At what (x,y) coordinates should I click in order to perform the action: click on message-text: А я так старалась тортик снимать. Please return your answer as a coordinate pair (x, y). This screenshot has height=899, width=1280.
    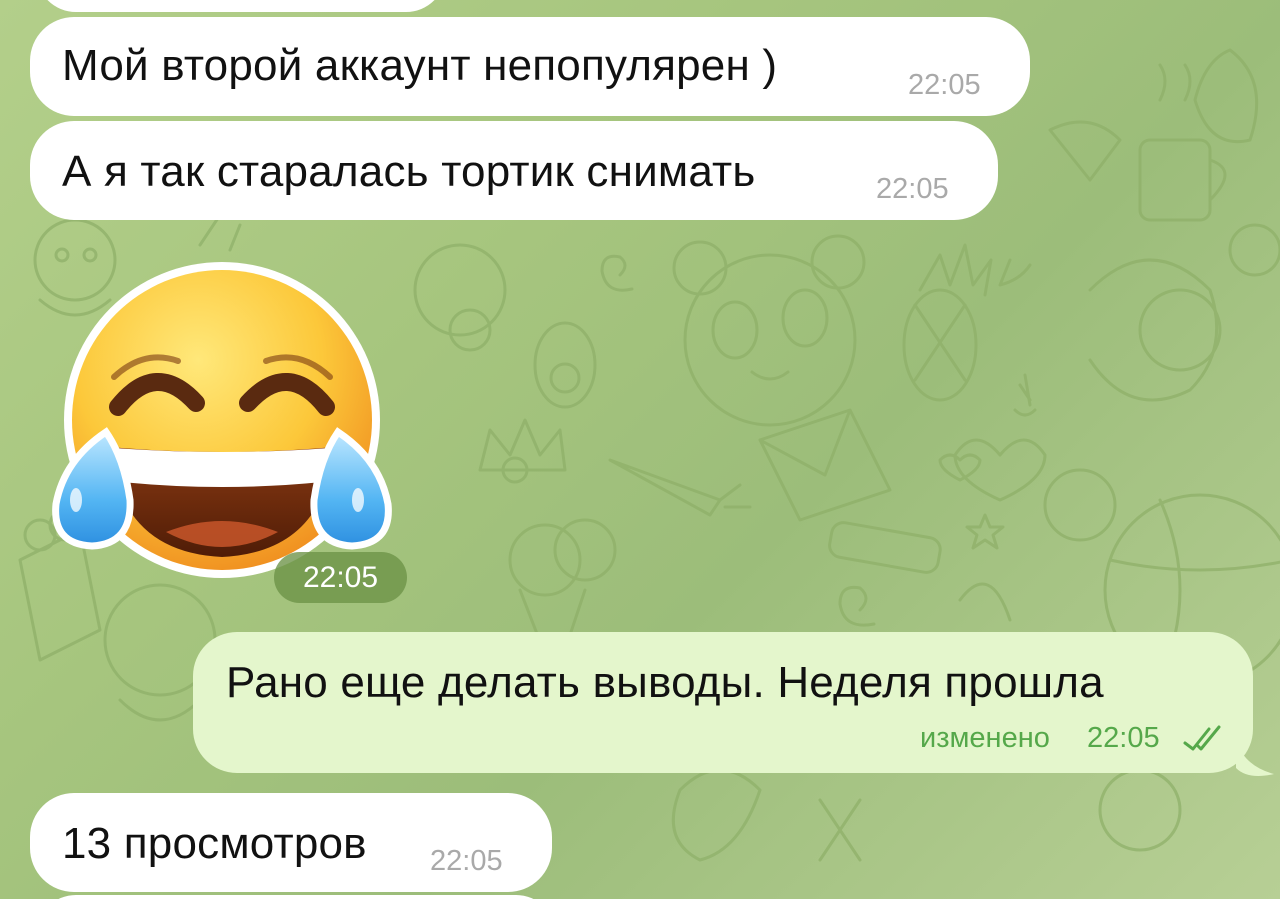
    Looking at the image, I should click on (409, 171).